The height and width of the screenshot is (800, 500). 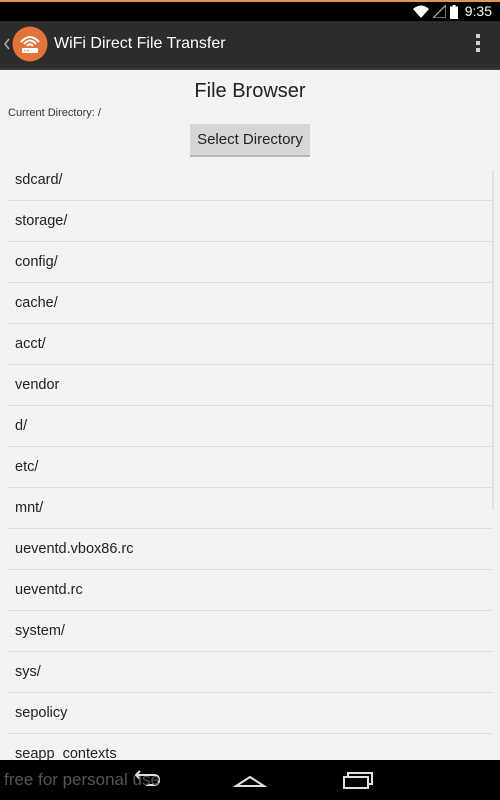 I want to click on app-title: WiFi Direct File Transfer, so click(x=140, y=43).